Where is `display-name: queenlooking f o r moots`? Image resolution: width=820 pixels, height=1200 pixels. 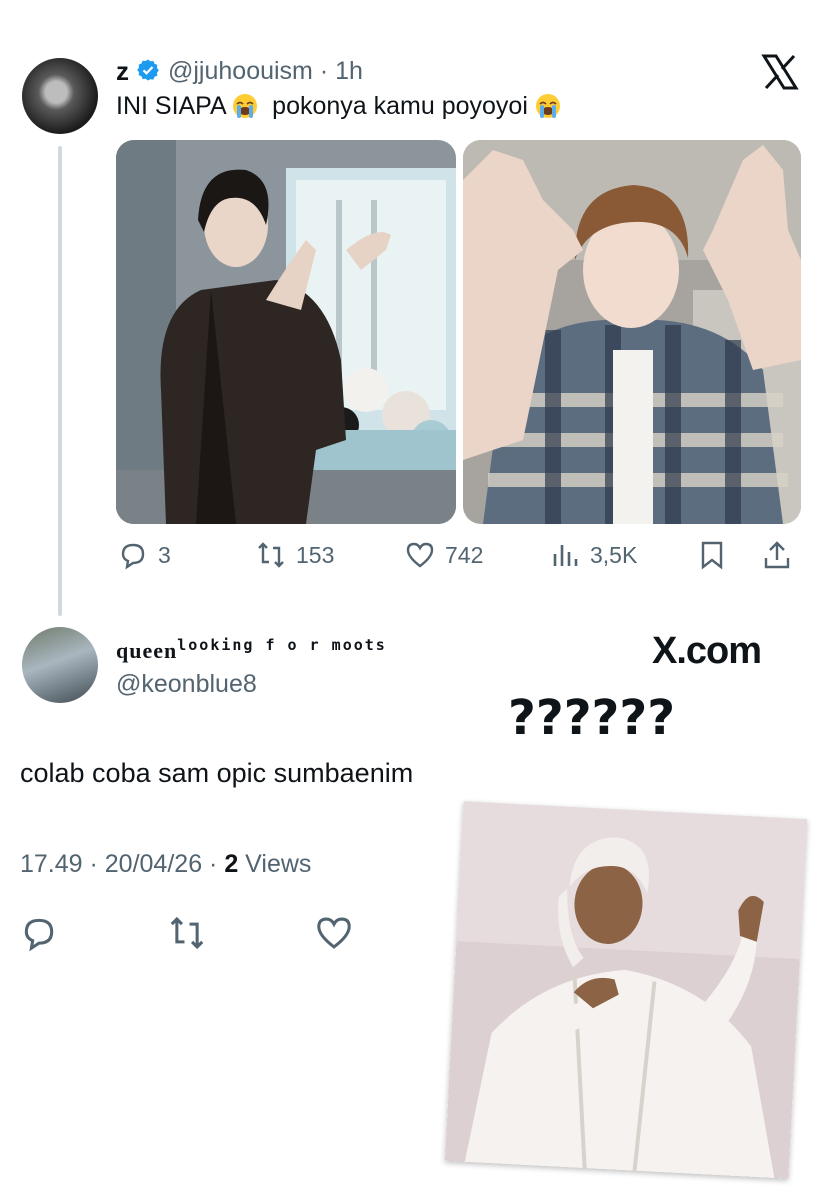 display-name: queenlooking f o r moots is located at coordinates (251, 650).